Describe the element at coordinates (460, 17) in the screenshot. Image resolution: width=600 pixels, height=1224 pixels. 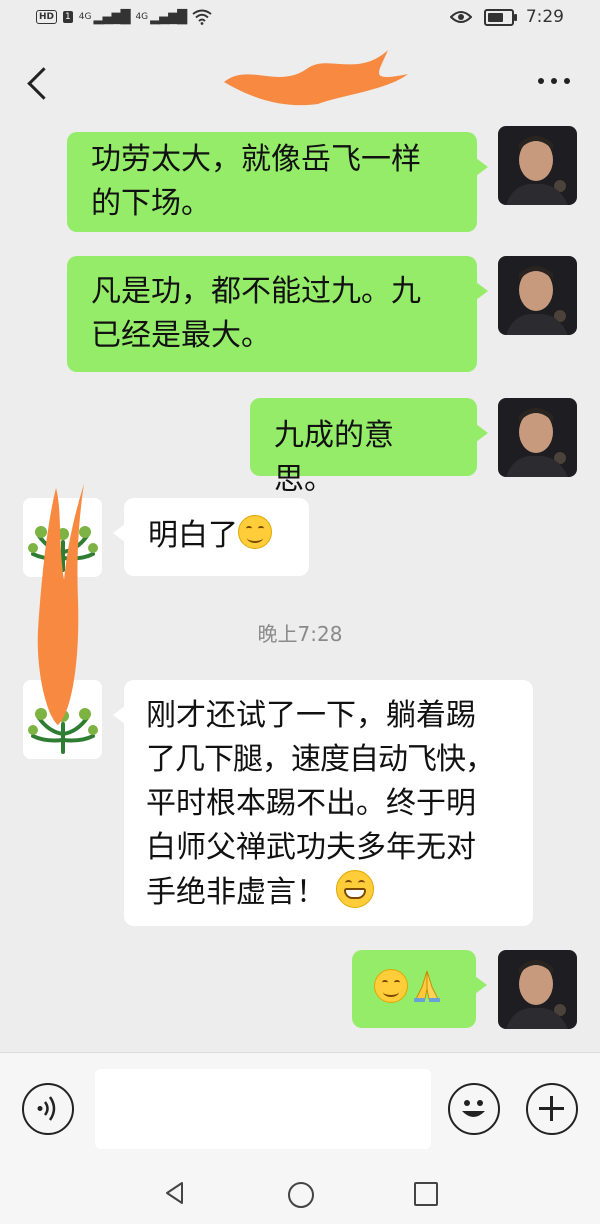
I see `eye-icon` at that location.